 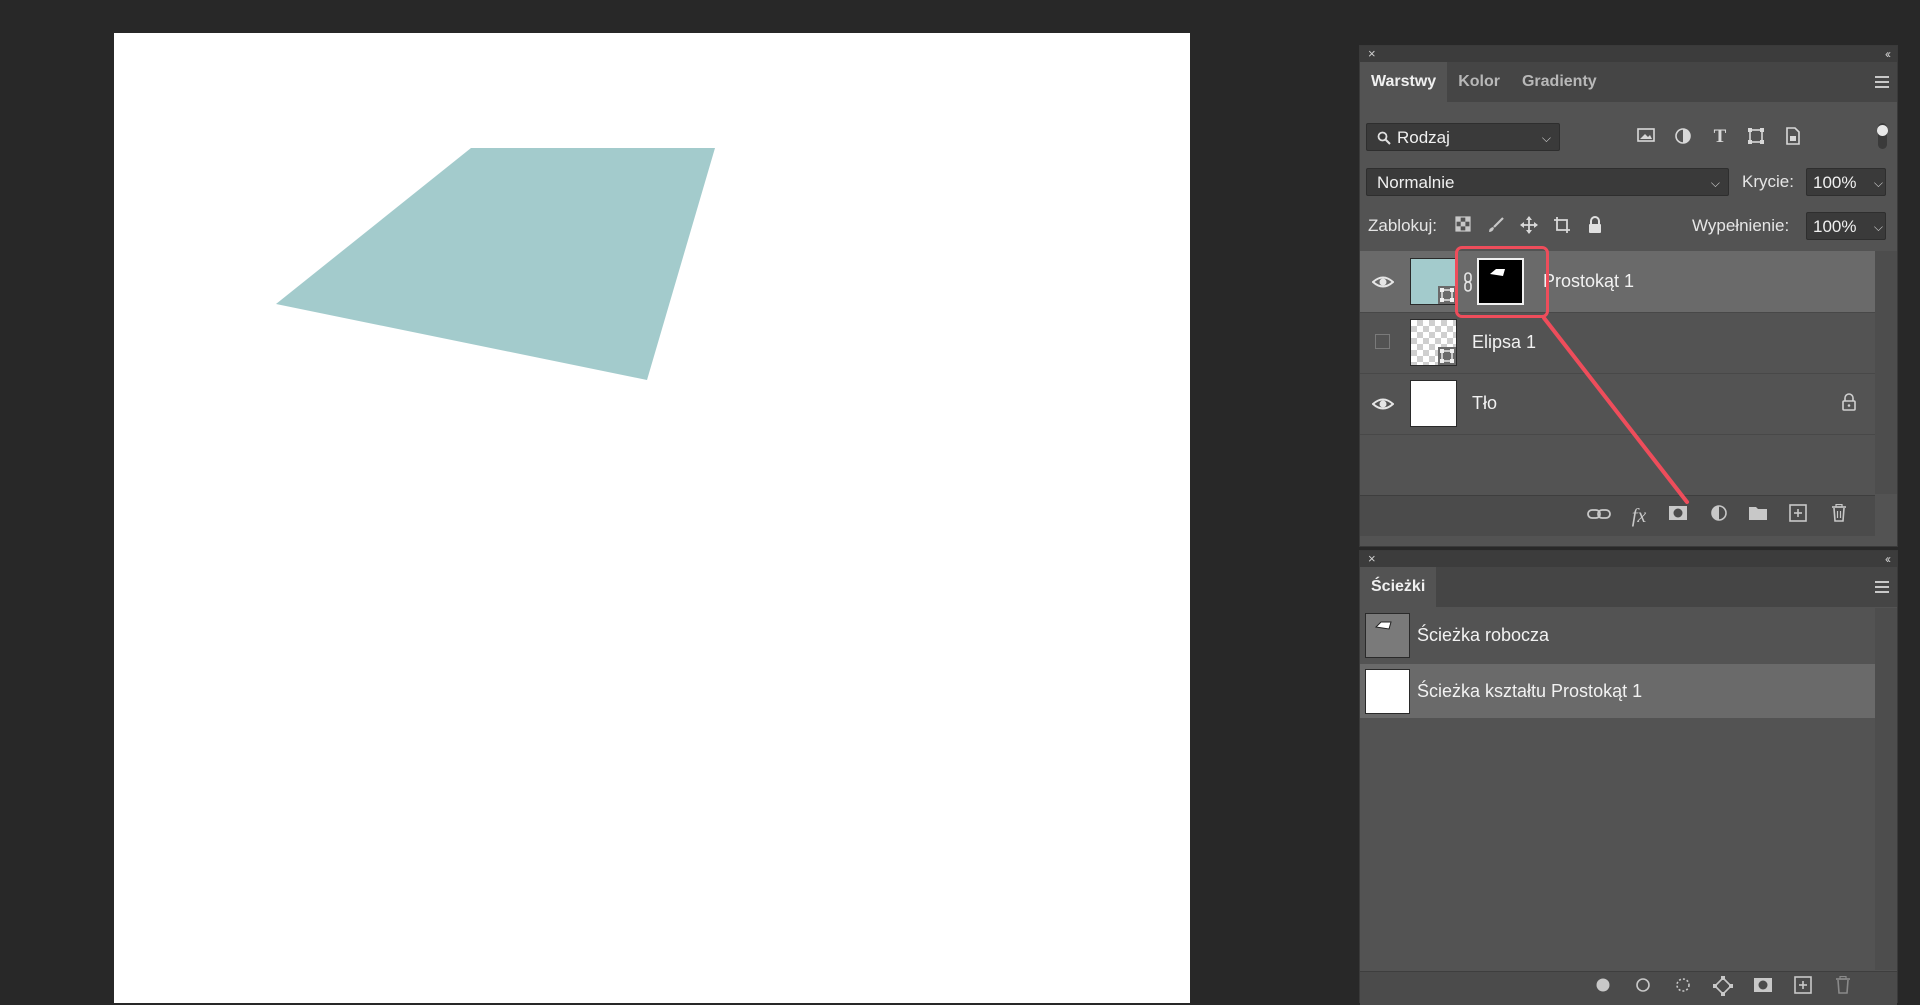 What do you see at coordinates (1628, 587) in the screenshot?
I see `paths-tabbar: Ścieżki` at bounding box center [1628, 587].